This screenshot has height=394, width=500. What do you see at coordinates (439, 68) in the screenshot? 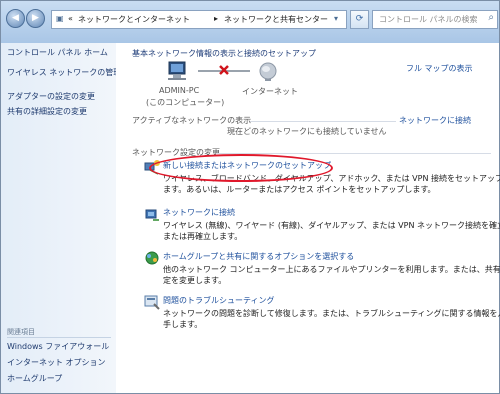
I see `full-map-link: フル マップの表示` at bounding box center [439, 68].